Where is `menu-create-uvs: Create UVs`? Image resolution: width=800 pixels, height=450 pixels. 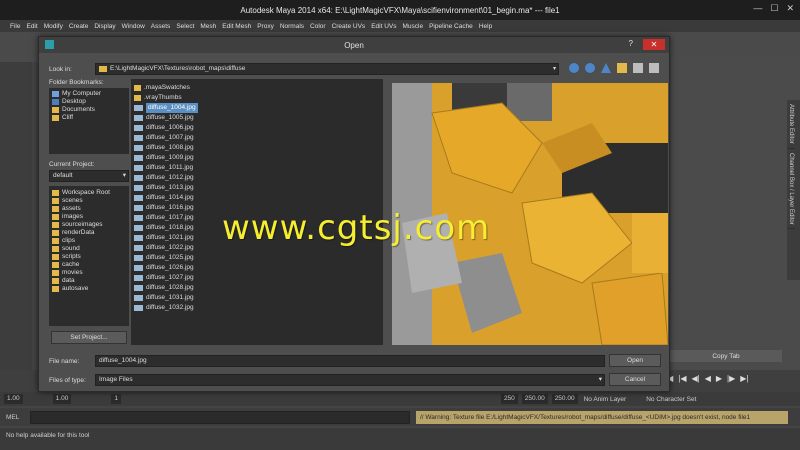 menu-create-uvs: Create UVs is located at coordinates (352, 26).